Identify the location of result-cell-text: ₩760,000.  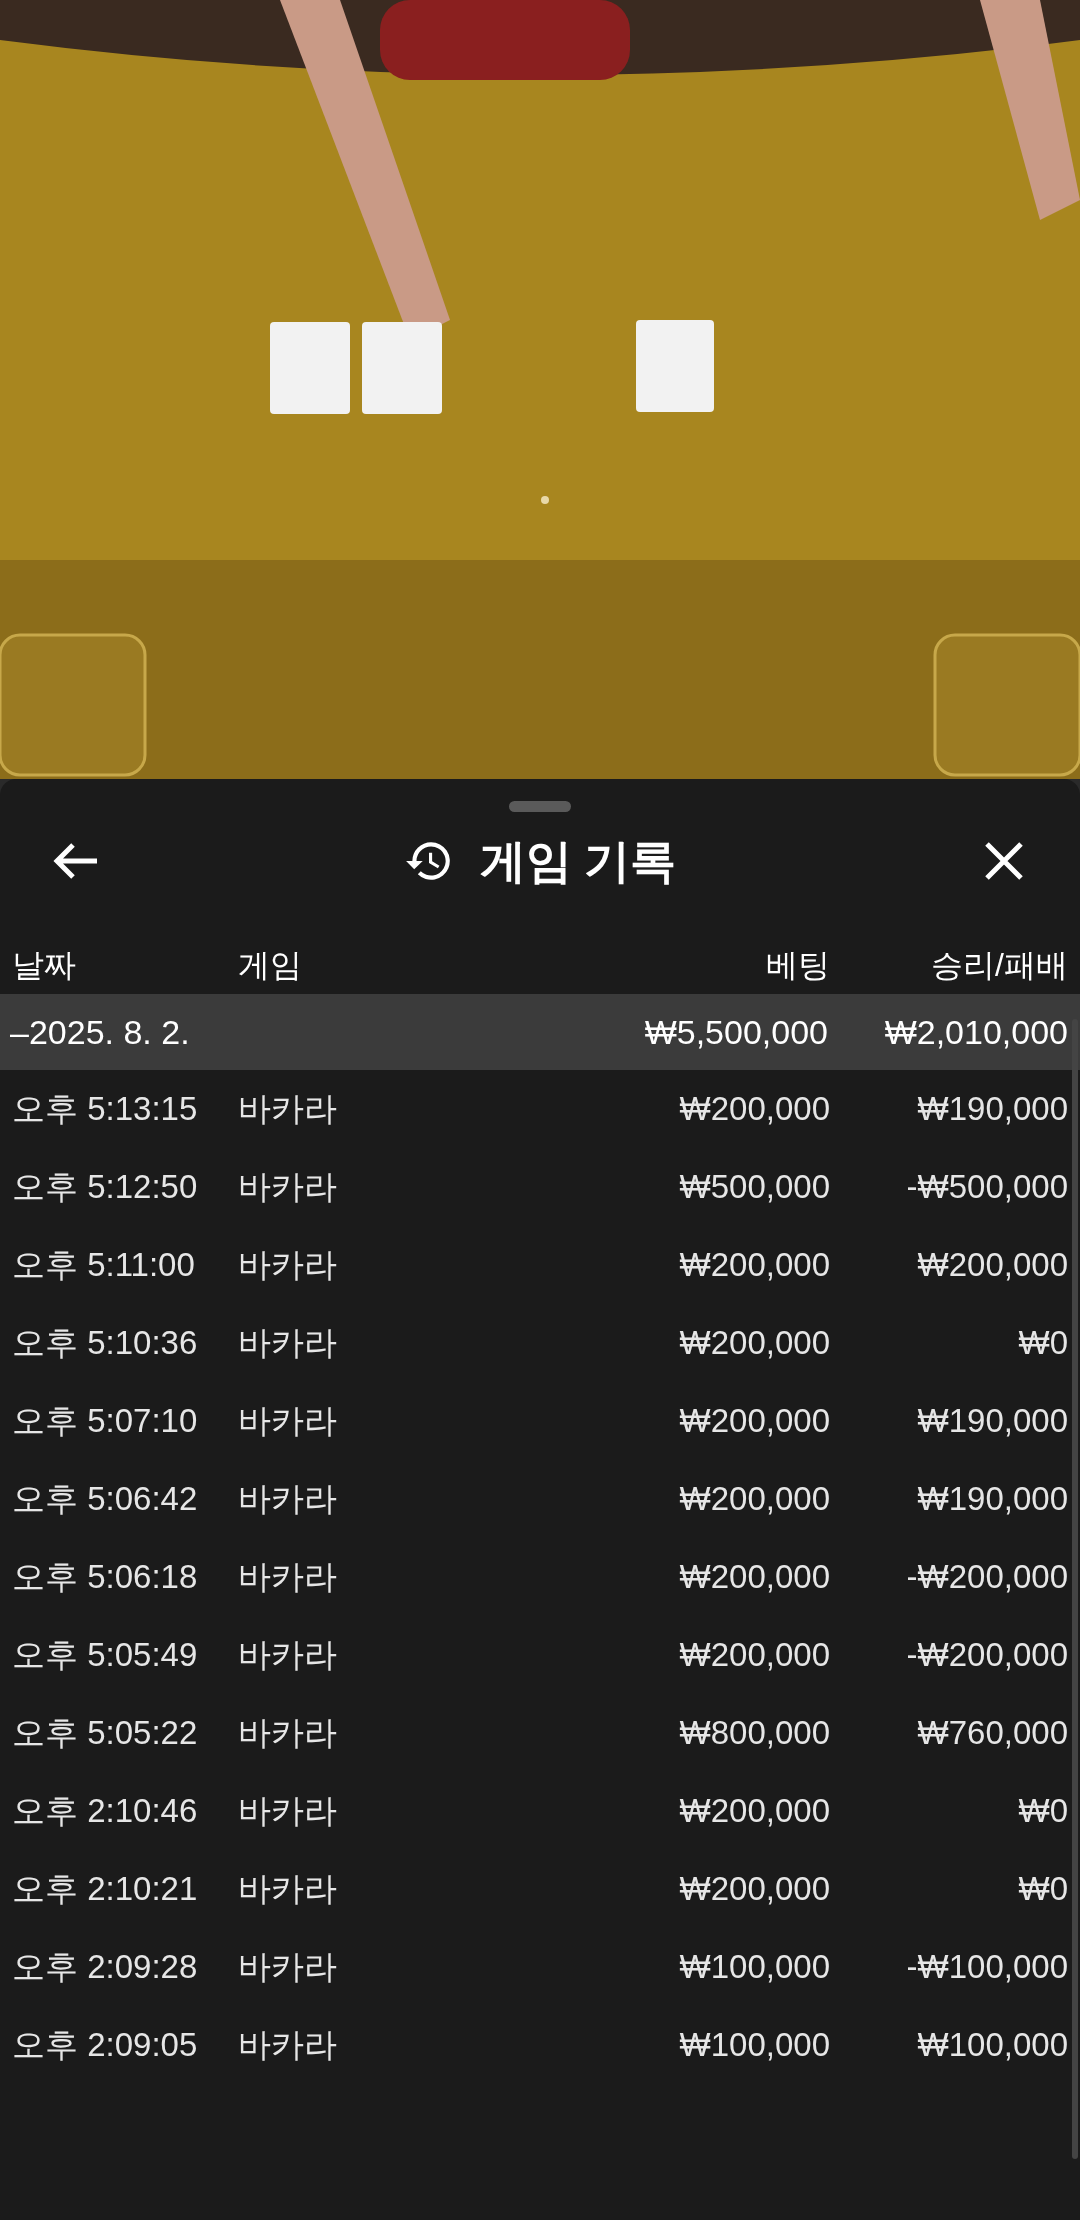
(992, 1733).